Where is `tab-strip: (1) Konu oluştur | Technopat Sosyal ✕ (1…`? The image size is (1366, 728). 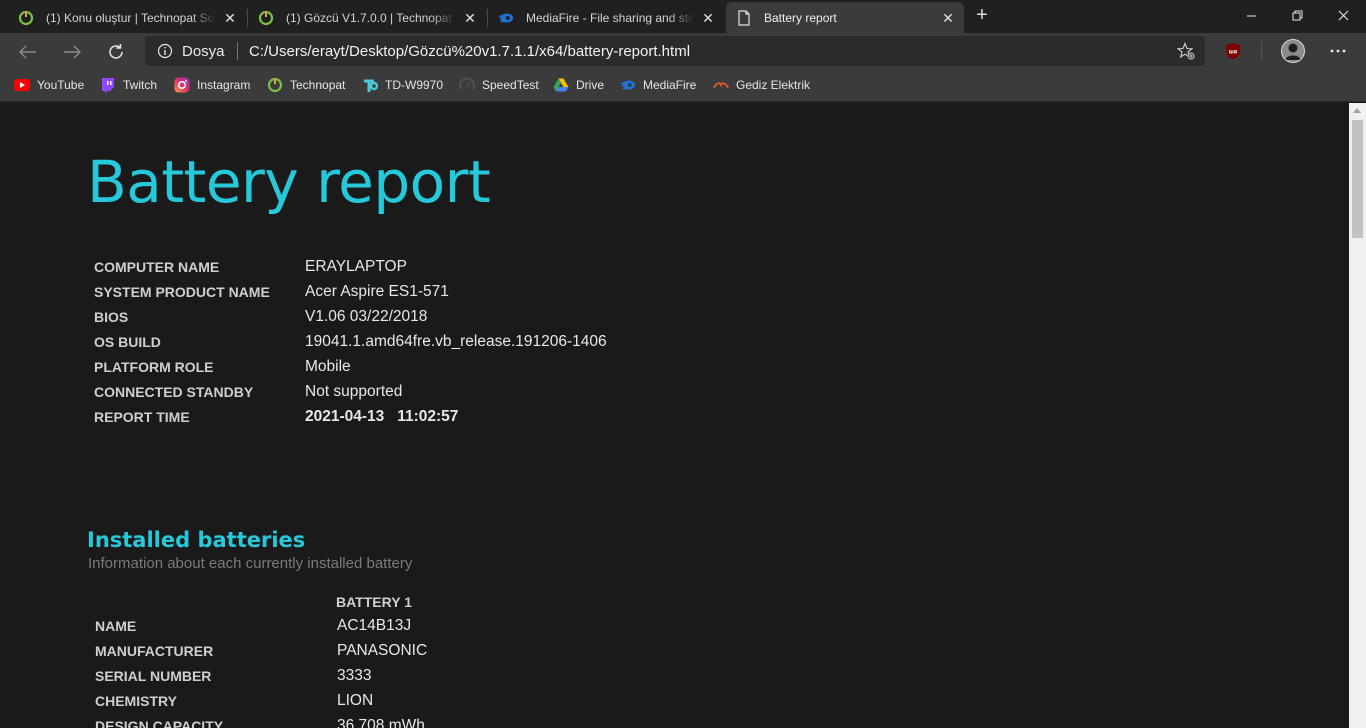 tab-strip: (1) Konu oluştur | Technopat Sosyal ✕ (1… is located at coordinates (683, 16).